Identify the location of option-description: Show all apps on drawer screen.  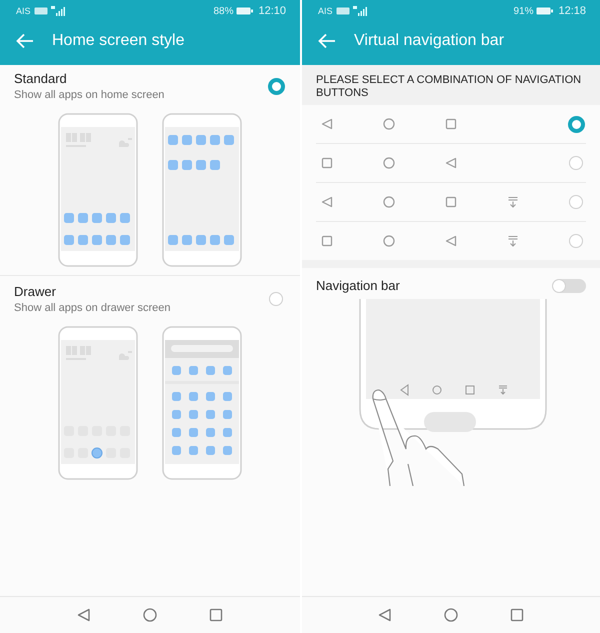
(93, 308).